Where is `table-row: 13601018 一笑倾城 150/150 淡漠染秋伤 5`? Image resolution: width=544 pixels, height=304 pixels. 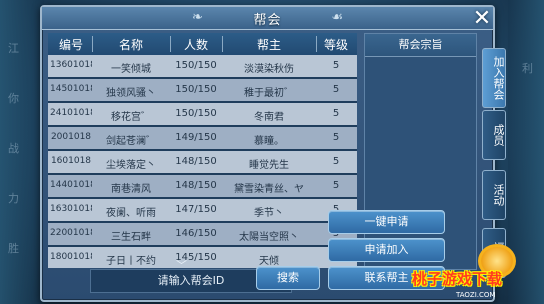
table-row: 13601018 一笑倾城 150/150 淡漠染秋伤 5 is located at coordinates (202, 66).